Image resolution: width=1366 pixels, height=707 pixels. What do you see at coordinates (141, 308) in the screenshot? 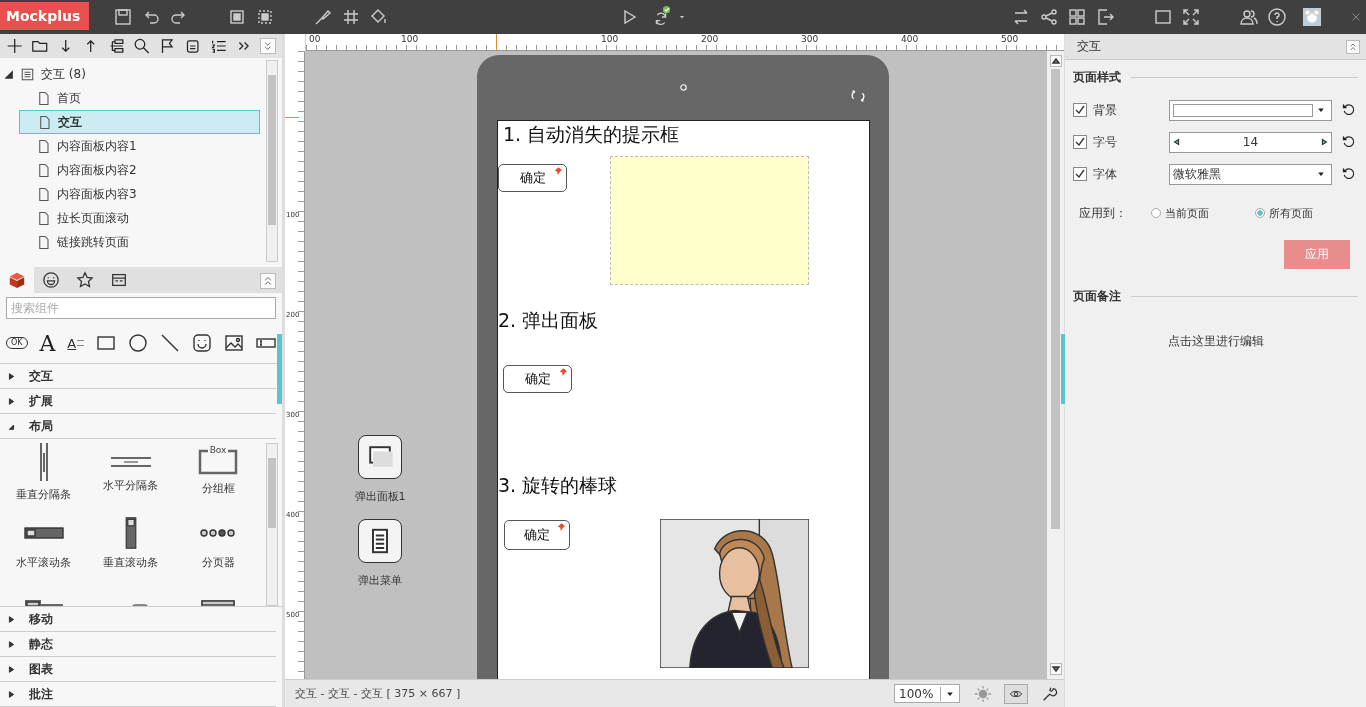
I see `search-field: 搜索组件` at bounding box center [141, 308].